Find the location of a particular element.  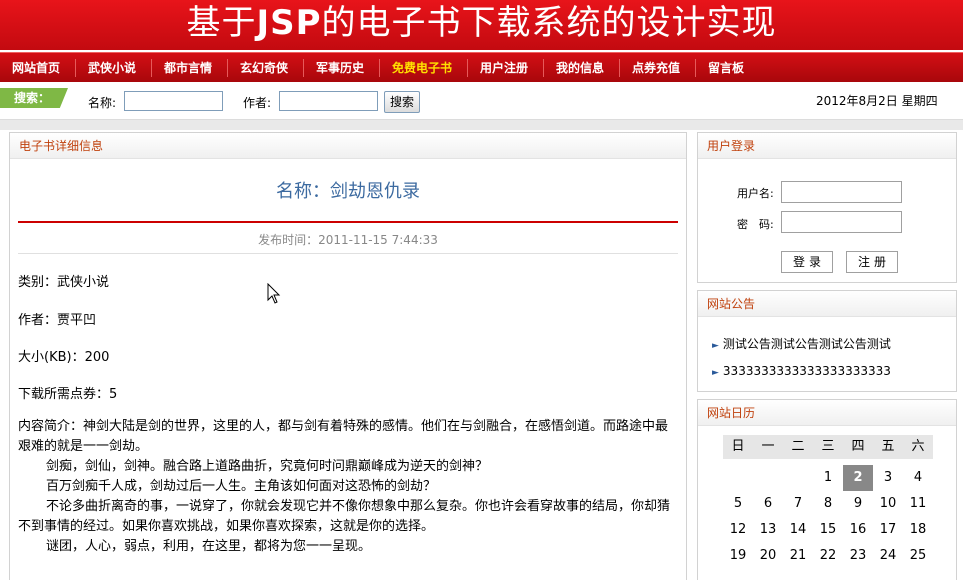

weekday-label: 四 is located at coordinates (858, 446).